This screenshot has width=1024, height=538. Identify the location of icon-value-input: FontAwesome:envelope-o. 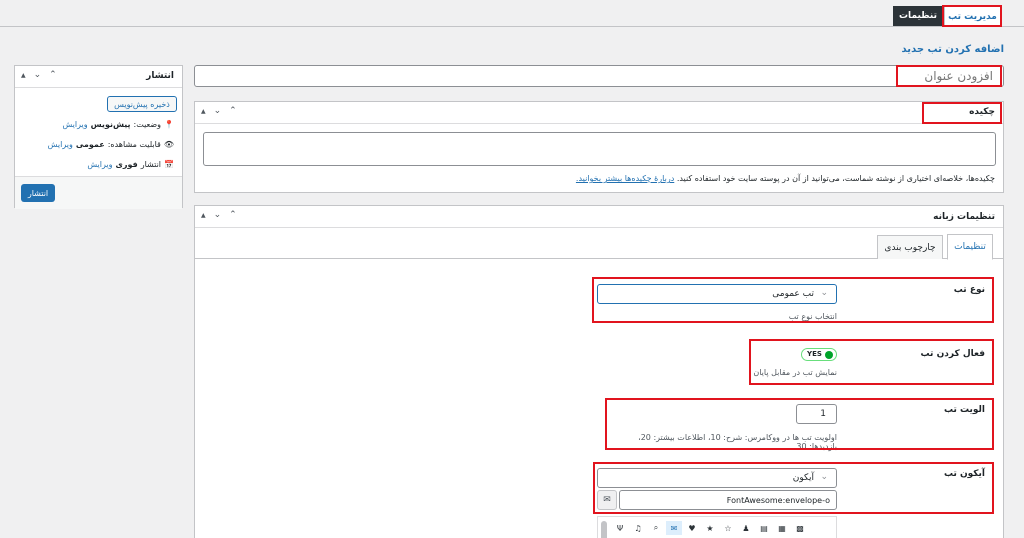
(728, 500).